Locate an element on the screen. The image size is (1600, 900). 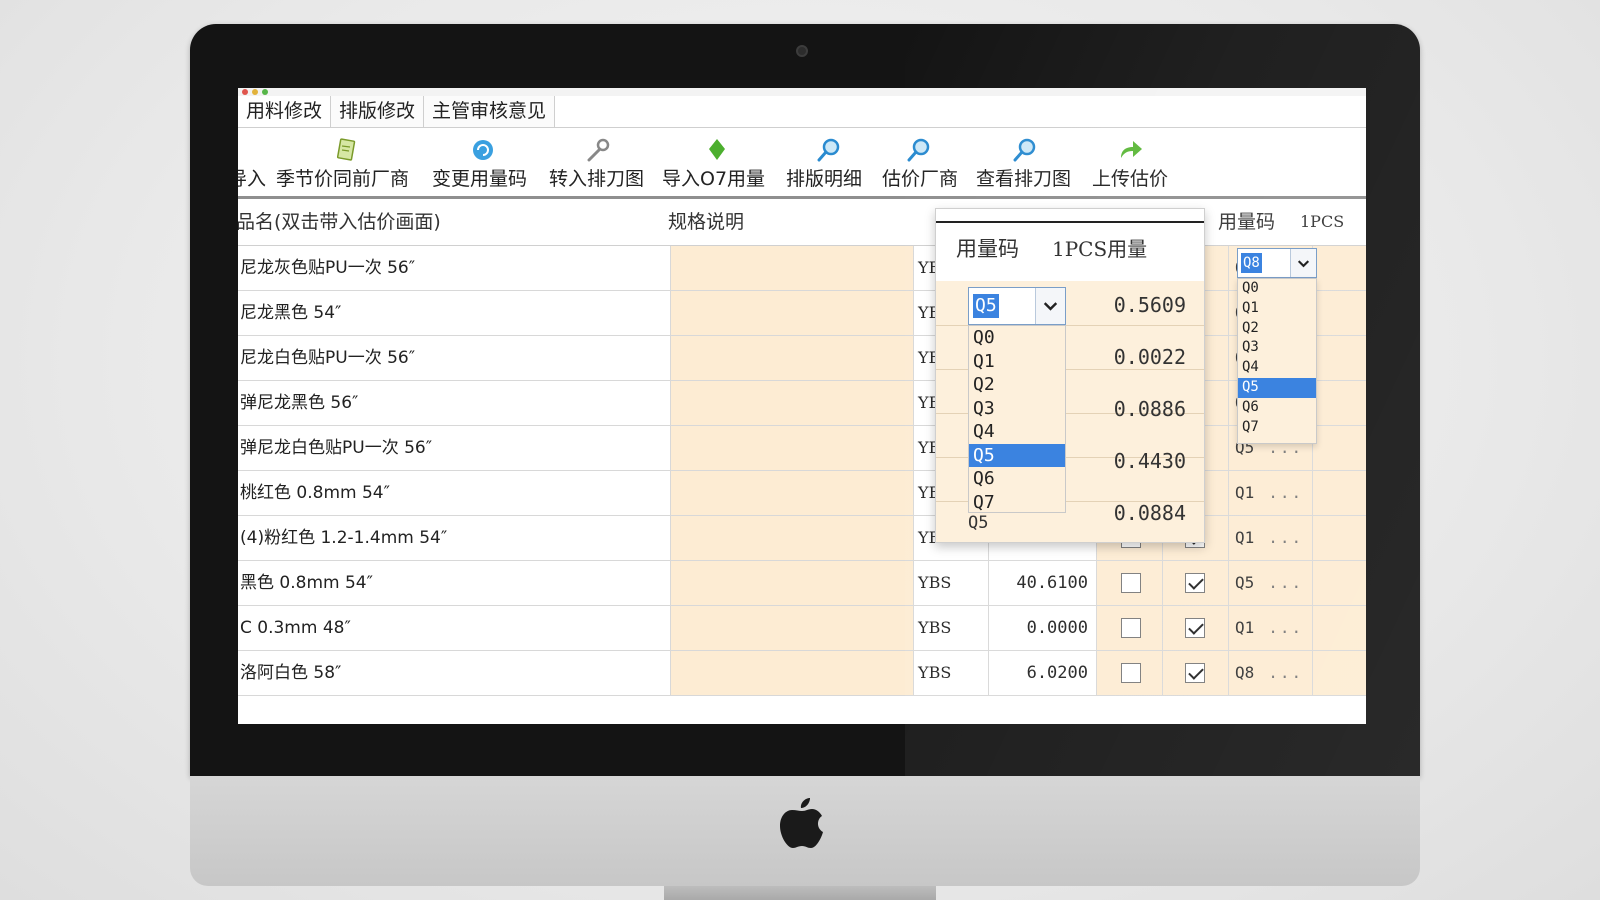
camera-icon is located at coordinates (802, 51).